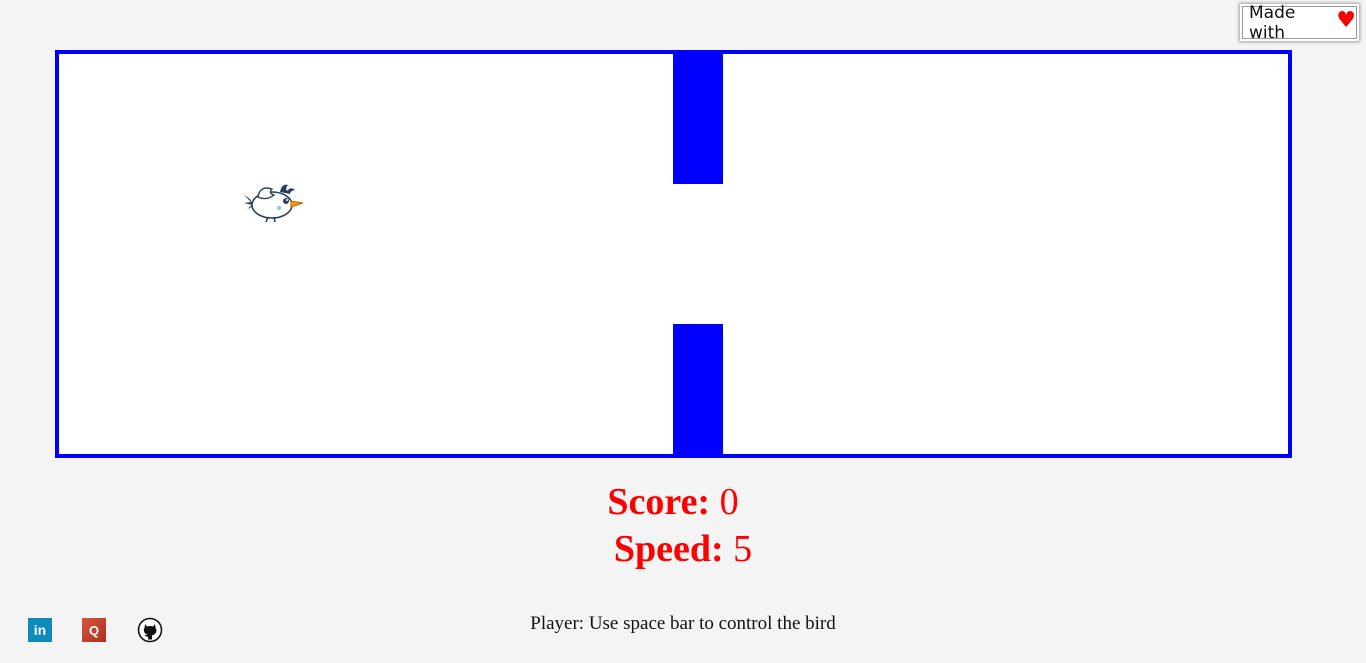  Describe the element at coordinates (729, 502) in the screenshot. I see `score-value: 0` at that location.